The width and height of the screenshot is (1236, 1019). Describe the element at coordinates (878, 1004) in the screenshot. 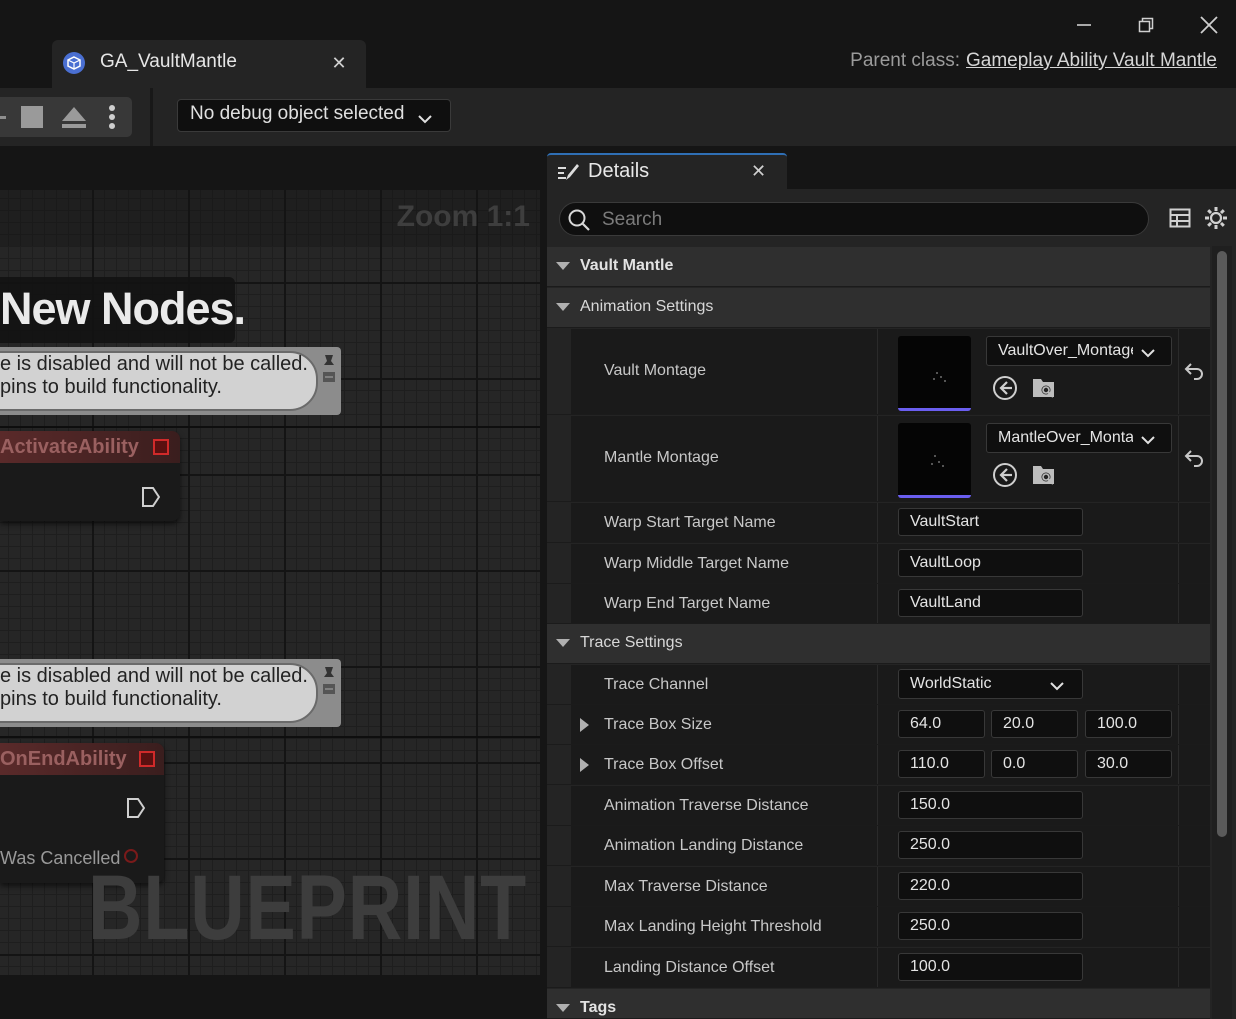

I see `category-tags: Tags` at that location.